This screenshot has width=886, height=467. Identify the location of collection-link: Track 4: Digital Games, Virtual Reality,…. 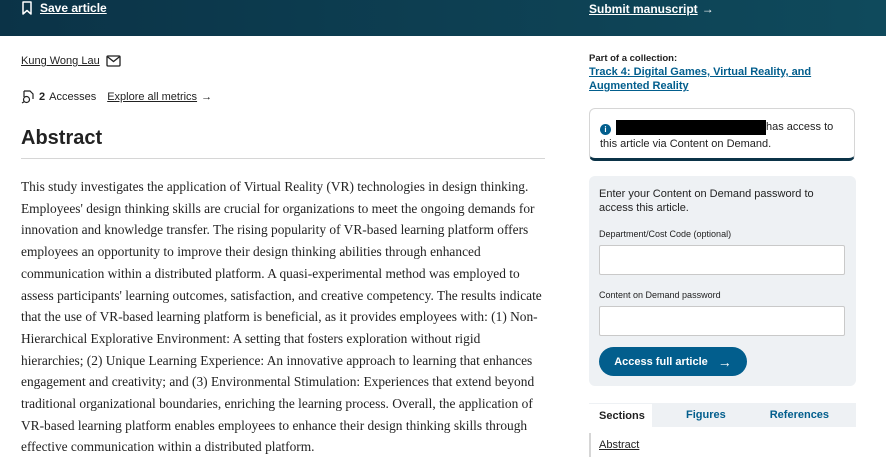
(709, 79).